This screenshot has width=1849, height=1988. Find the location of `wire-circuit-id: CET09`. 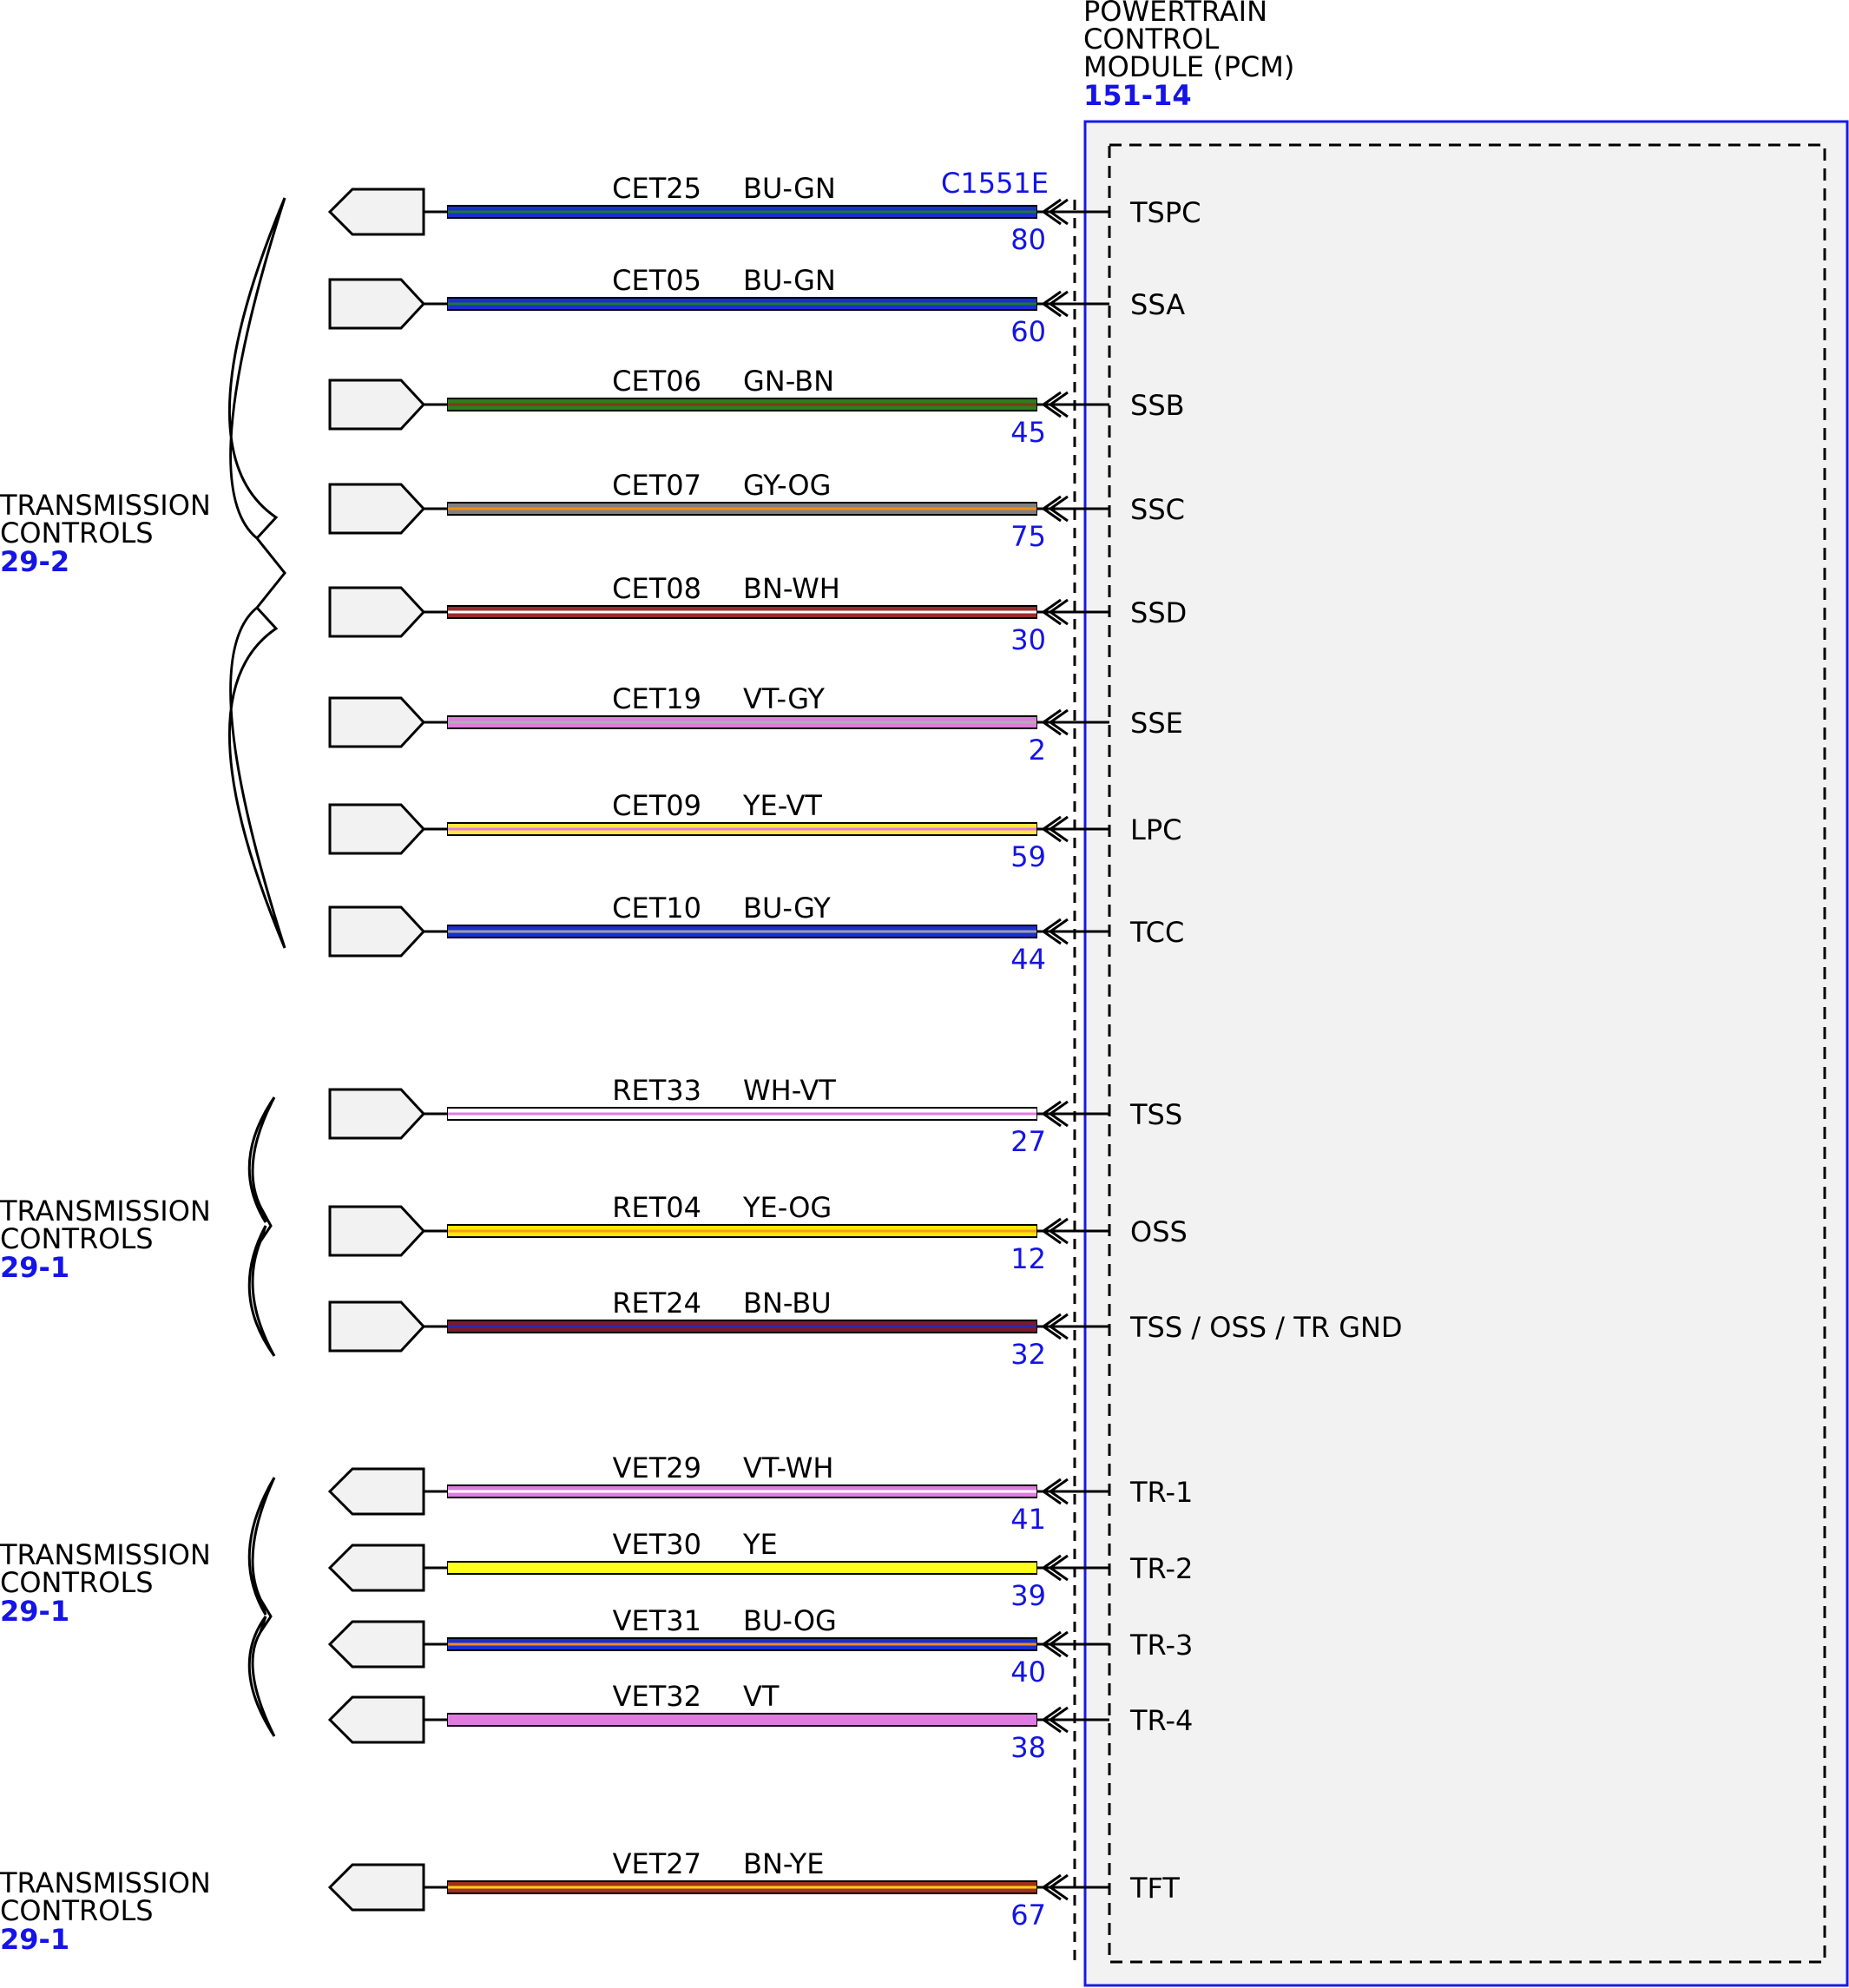

wire-circuit-id: CET09 is located at coordinates (657, 805).